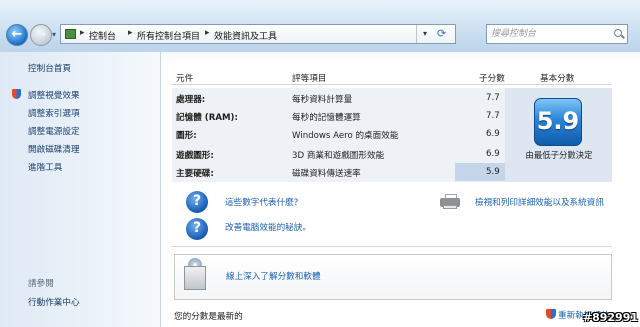  Describe the element at coordinates (441, 33) in the screenshot. I see `refresh-icon: ⟳` at that location.